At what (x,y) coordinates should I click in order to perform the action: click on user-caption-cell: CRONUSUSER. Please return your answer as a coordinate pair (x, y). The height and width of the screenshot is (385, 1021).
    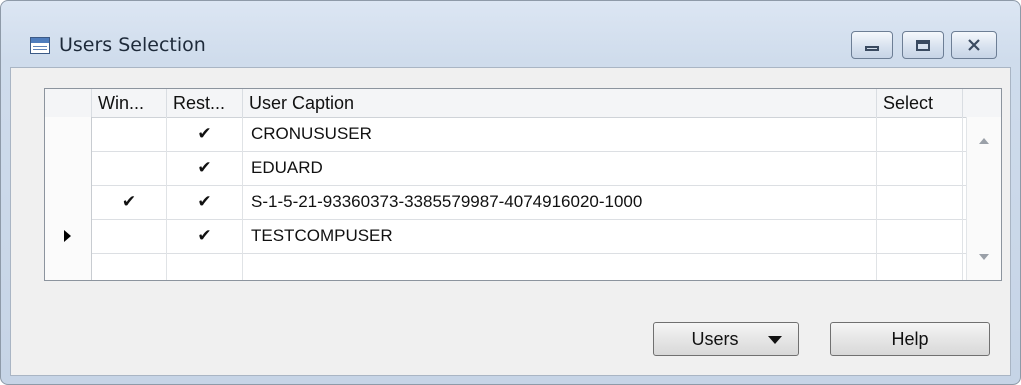
    Looking at the image, I should click on (560, 134).